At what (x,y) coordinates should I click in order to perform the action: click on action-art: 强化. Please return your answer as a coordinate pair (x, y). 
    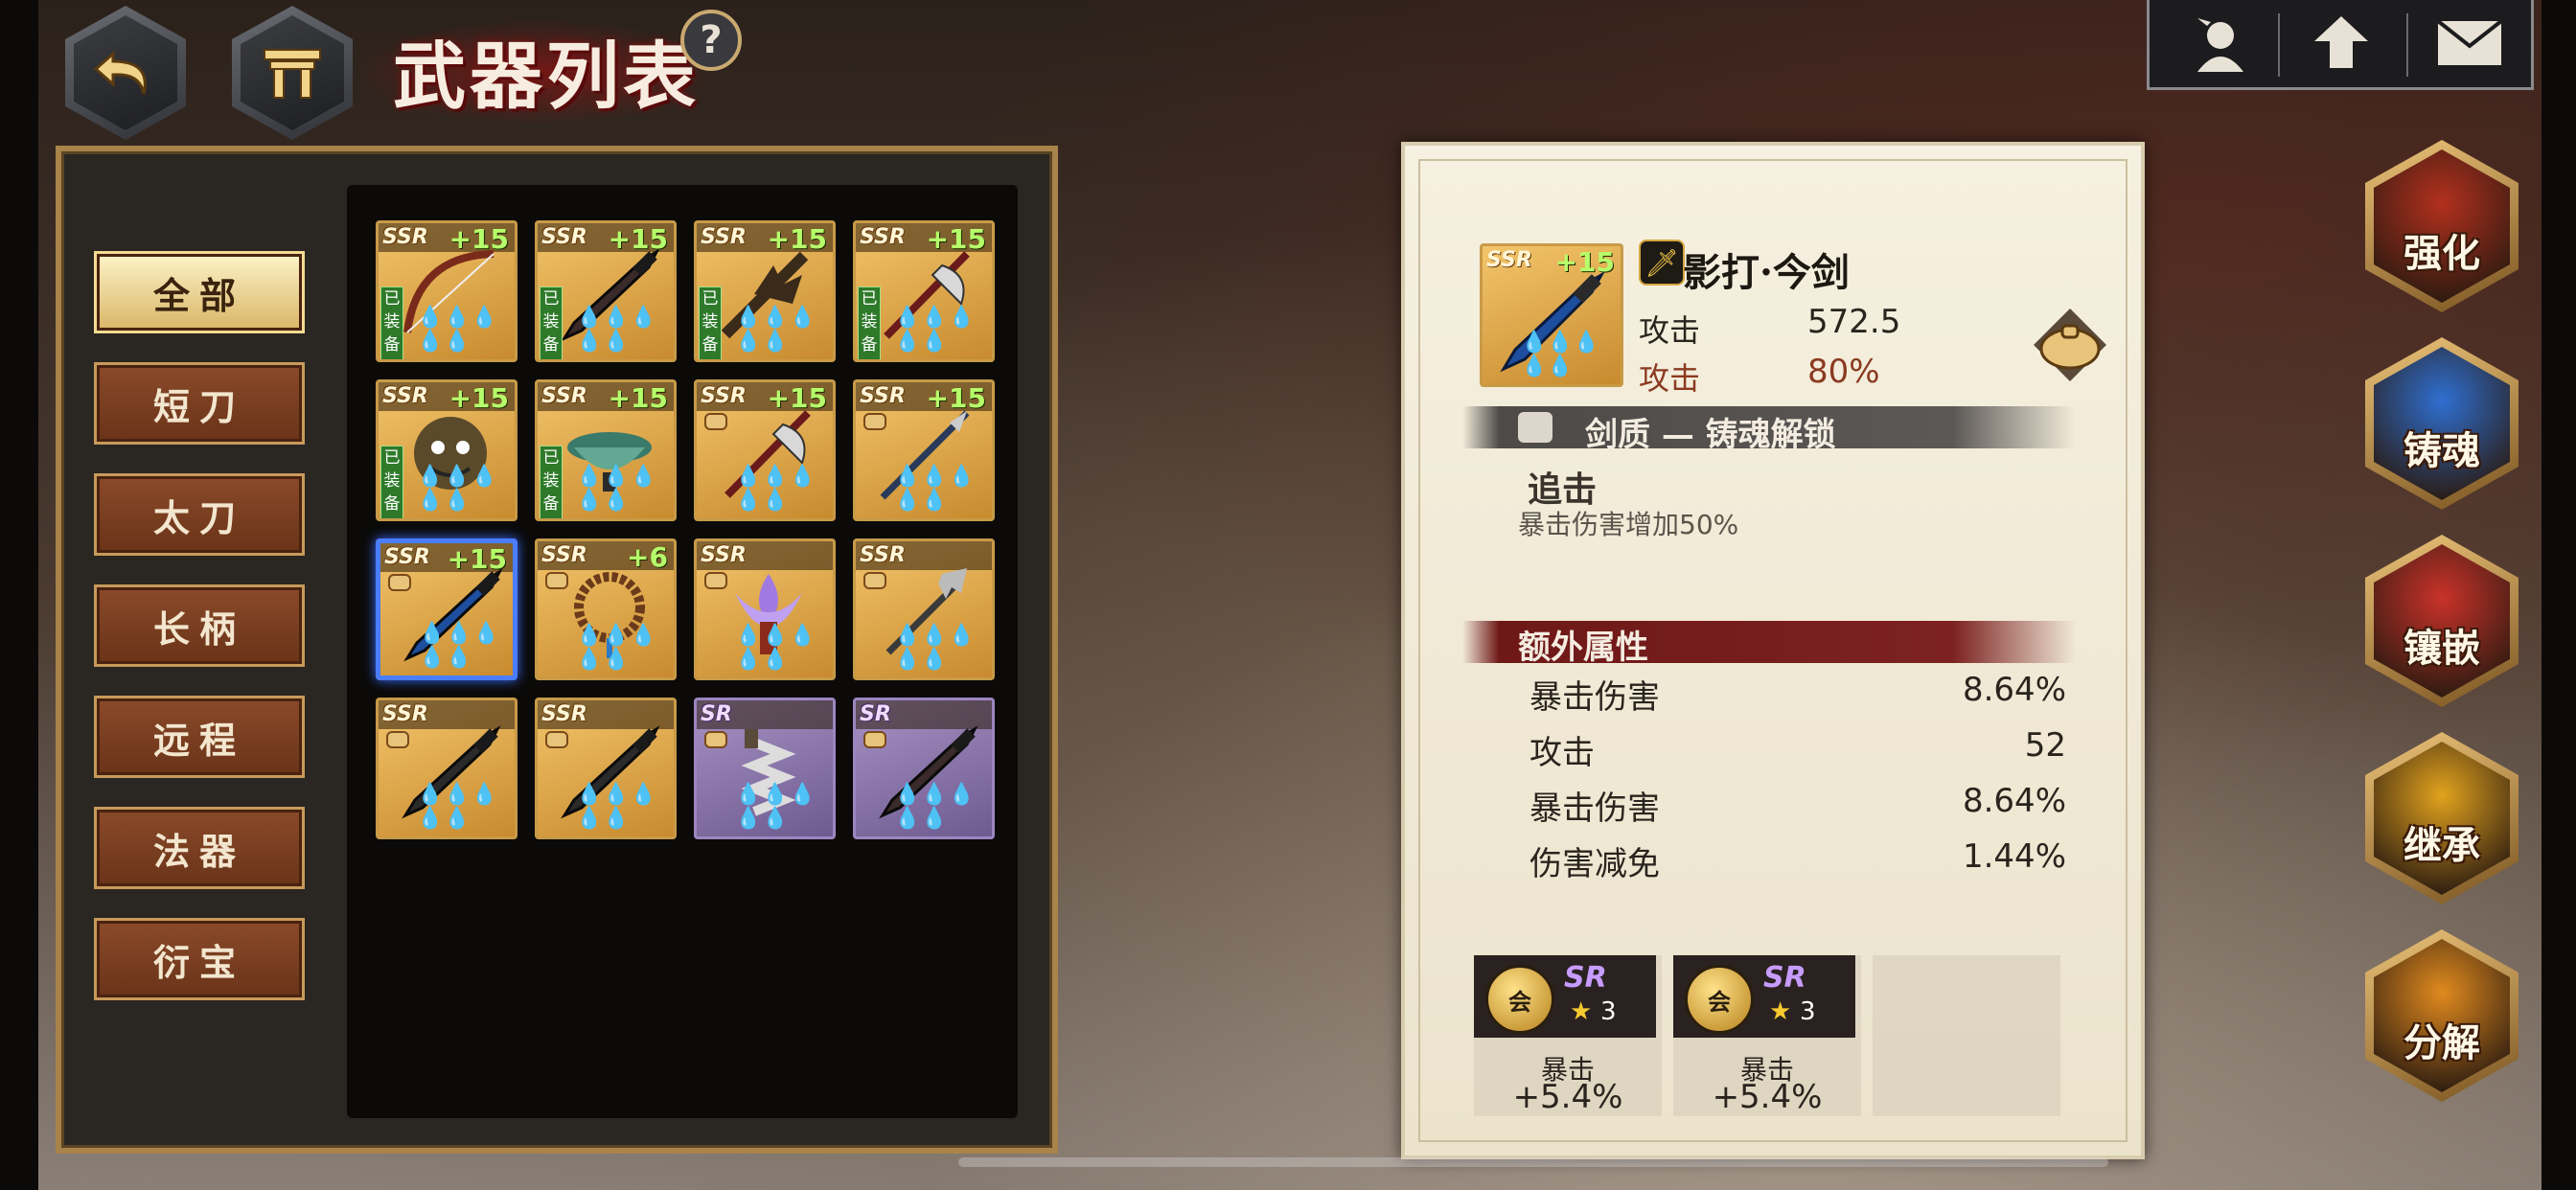
    Looking at the image, I should click on (2442, 226).